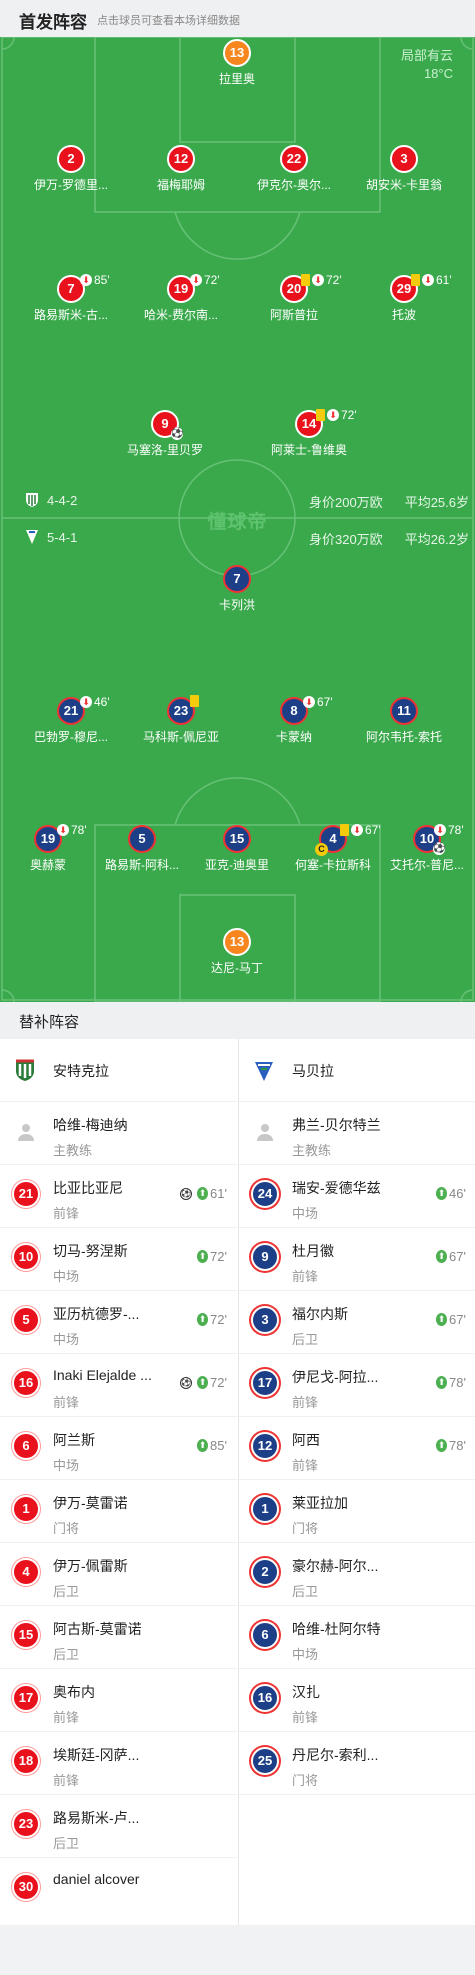 The height and width of the screenshot is (1975, 475). Describe the element at coordinates (118, 1889) in the screenshot. I see `sub-player-row: 30 daniel alcover` at that location.